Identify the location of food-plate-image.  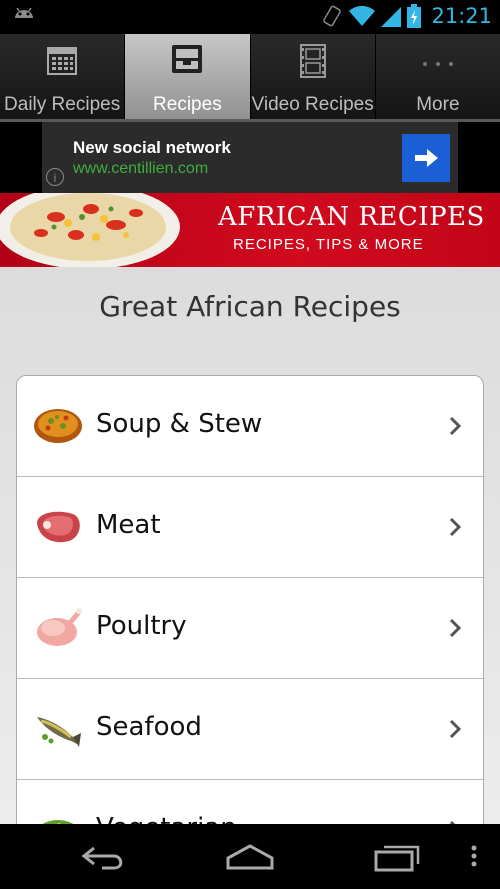
(90, 230).